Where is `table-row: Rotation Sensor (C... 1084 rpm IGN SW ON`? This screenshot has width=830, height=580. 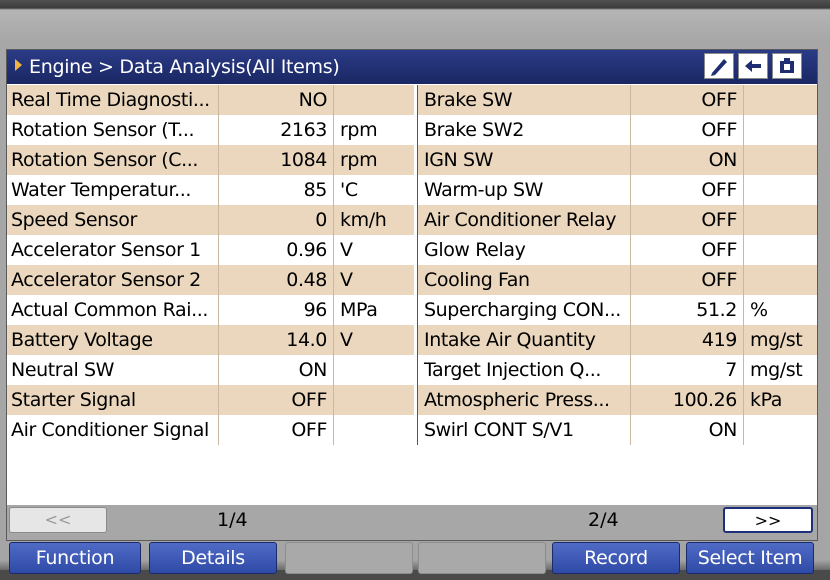 table-row: Rotation Sensor (C... 1084 rpm IGN SW ON is located at coordinates (412, 160).